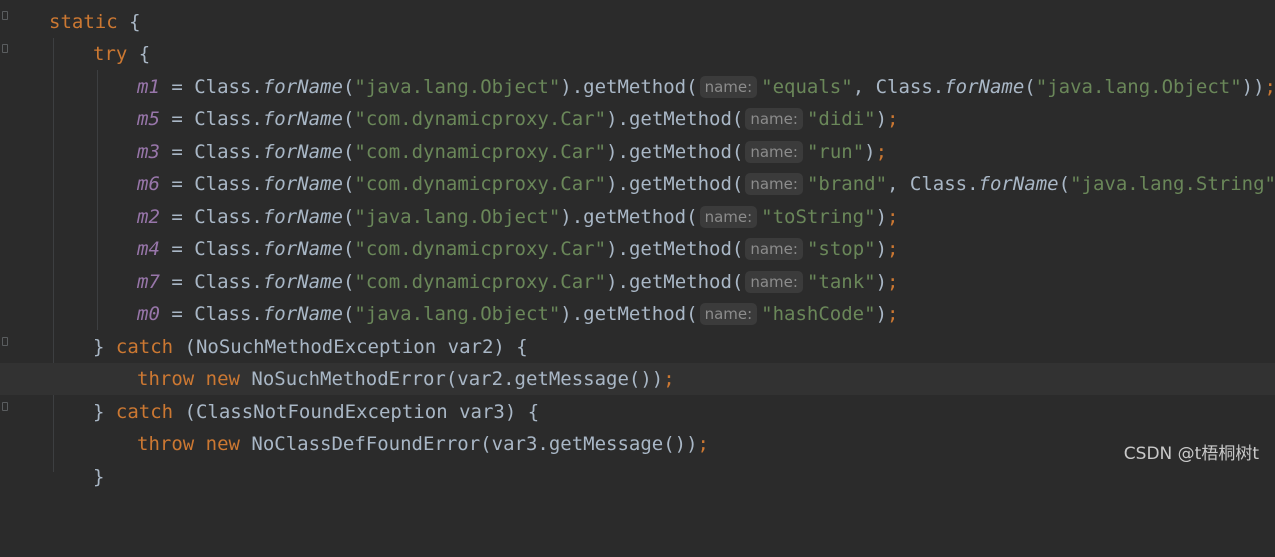 The height and width of the screenshot is (557, 1275). I want to click on string-literal: "toString", so click(818, 217).